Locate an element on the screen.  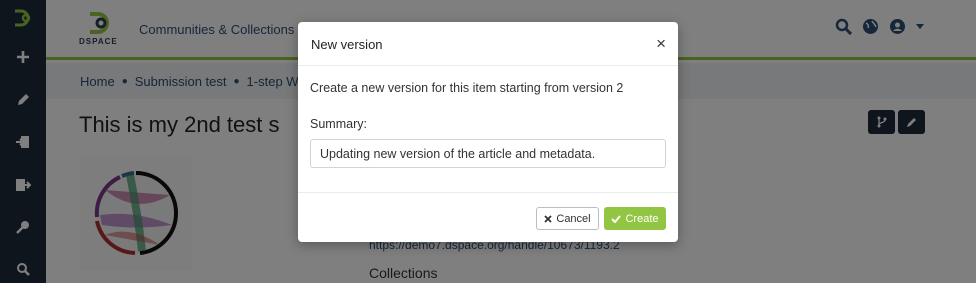
cancel-label: Cancel is located at coordinates (573, 218).